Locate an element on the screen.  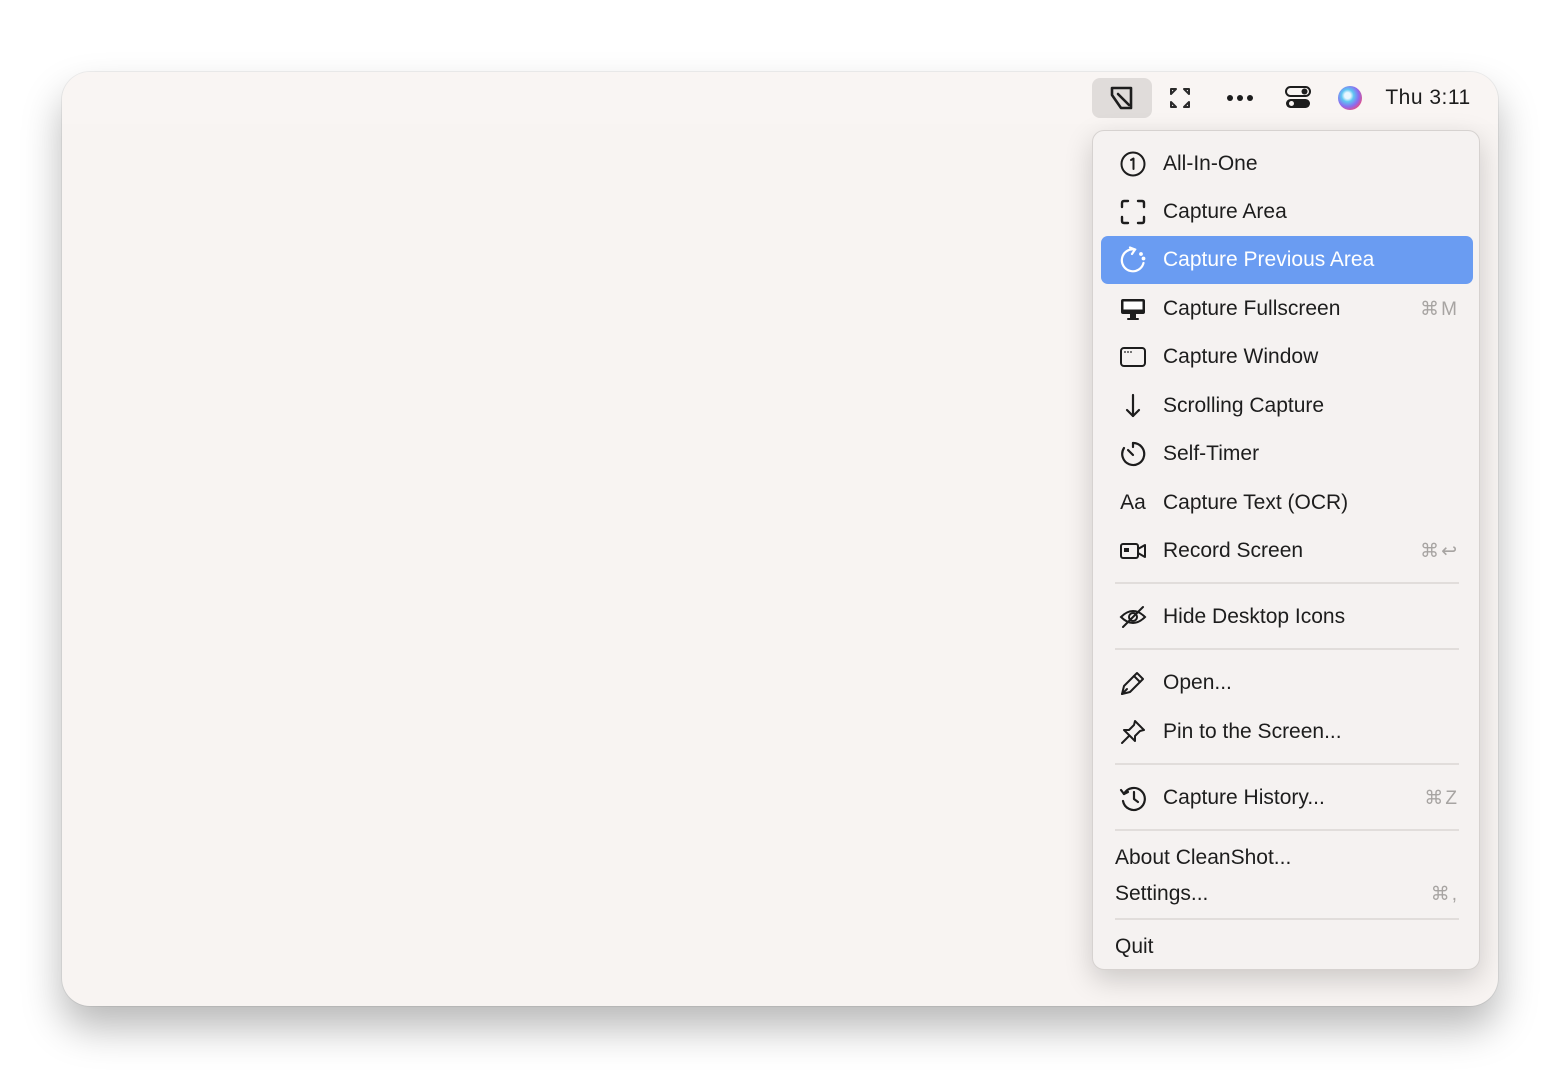
menu-item-all-in-one: All-In-One is located at coordinates (1287, 164).